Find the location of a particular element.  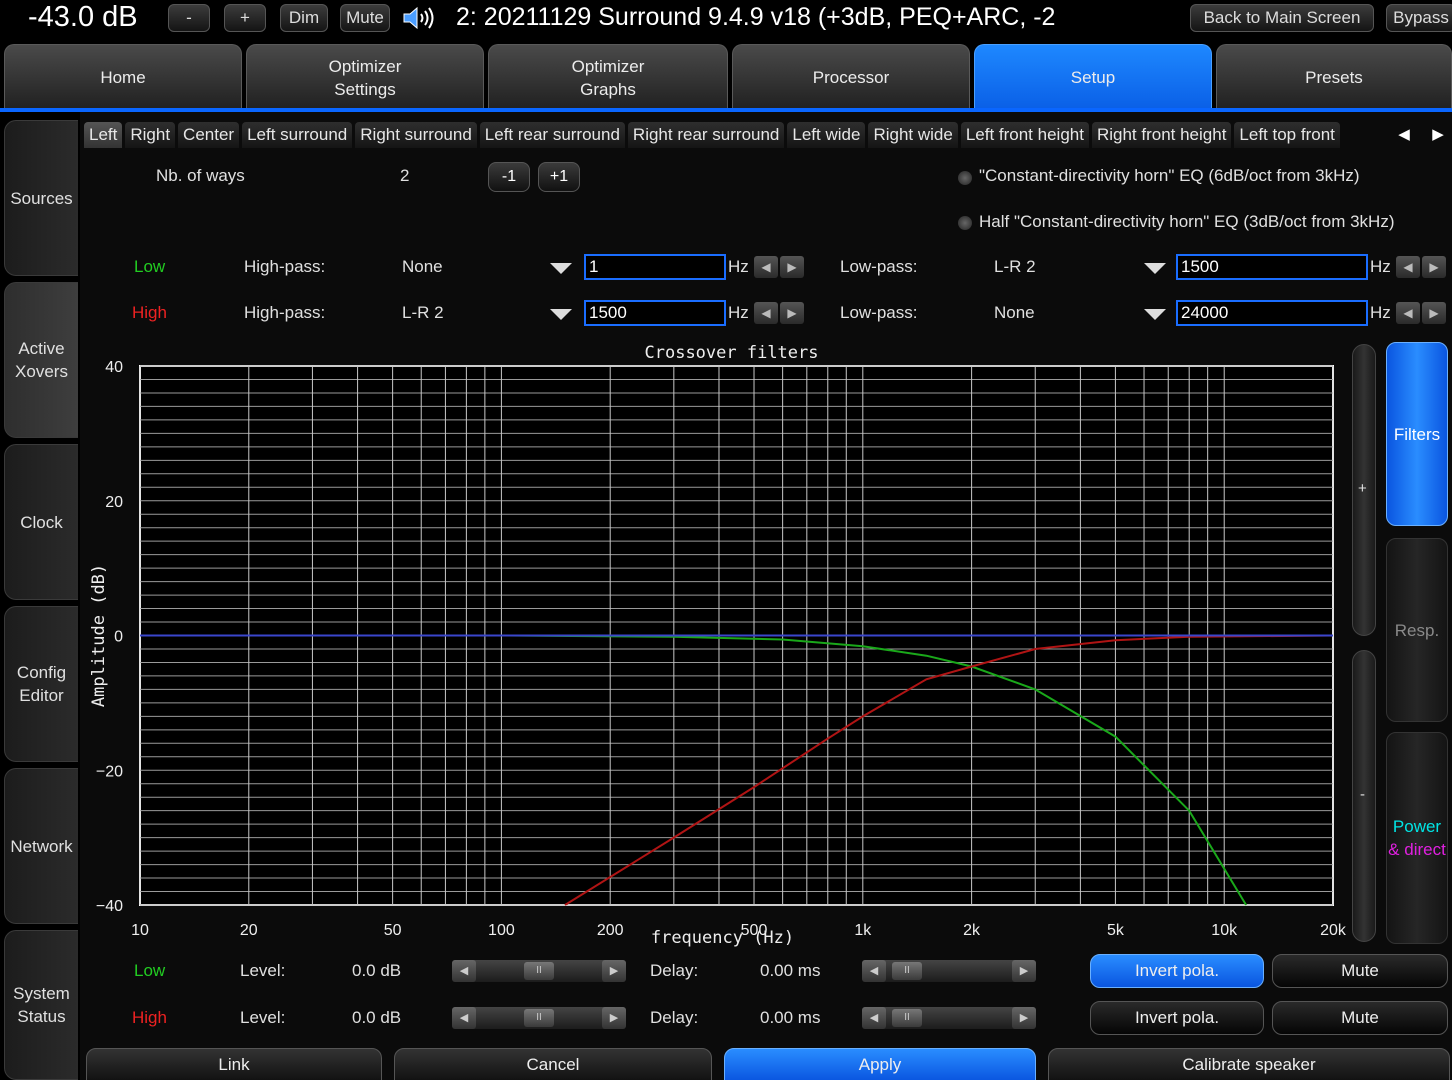

ways-decrement-button: -1 is located at coordinates (509, 177).